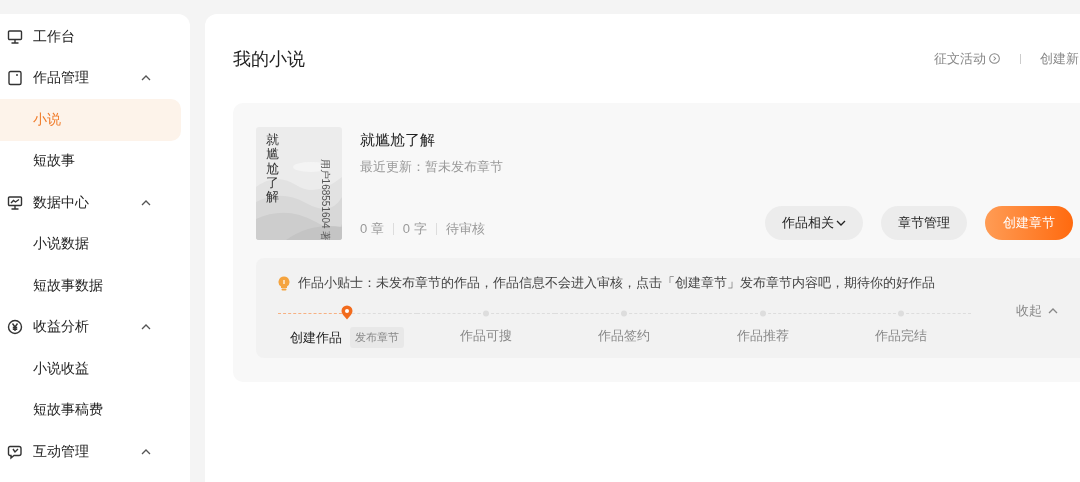  Describe the element at coordinates (90, 327) in the screenshot. I see `sidebar-group: 收益分析` at that location.